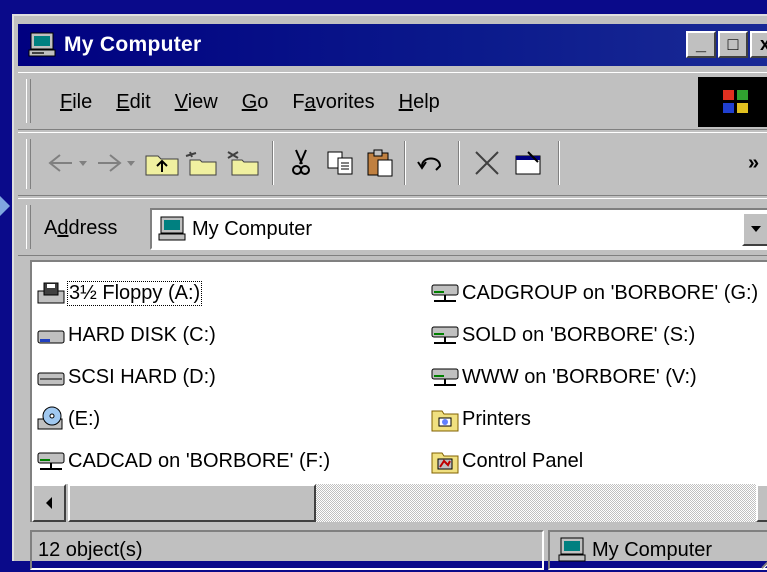  Describe the element at coordinates (183, 419) in the screenshot. I see `list-item: (E:)` at that location.